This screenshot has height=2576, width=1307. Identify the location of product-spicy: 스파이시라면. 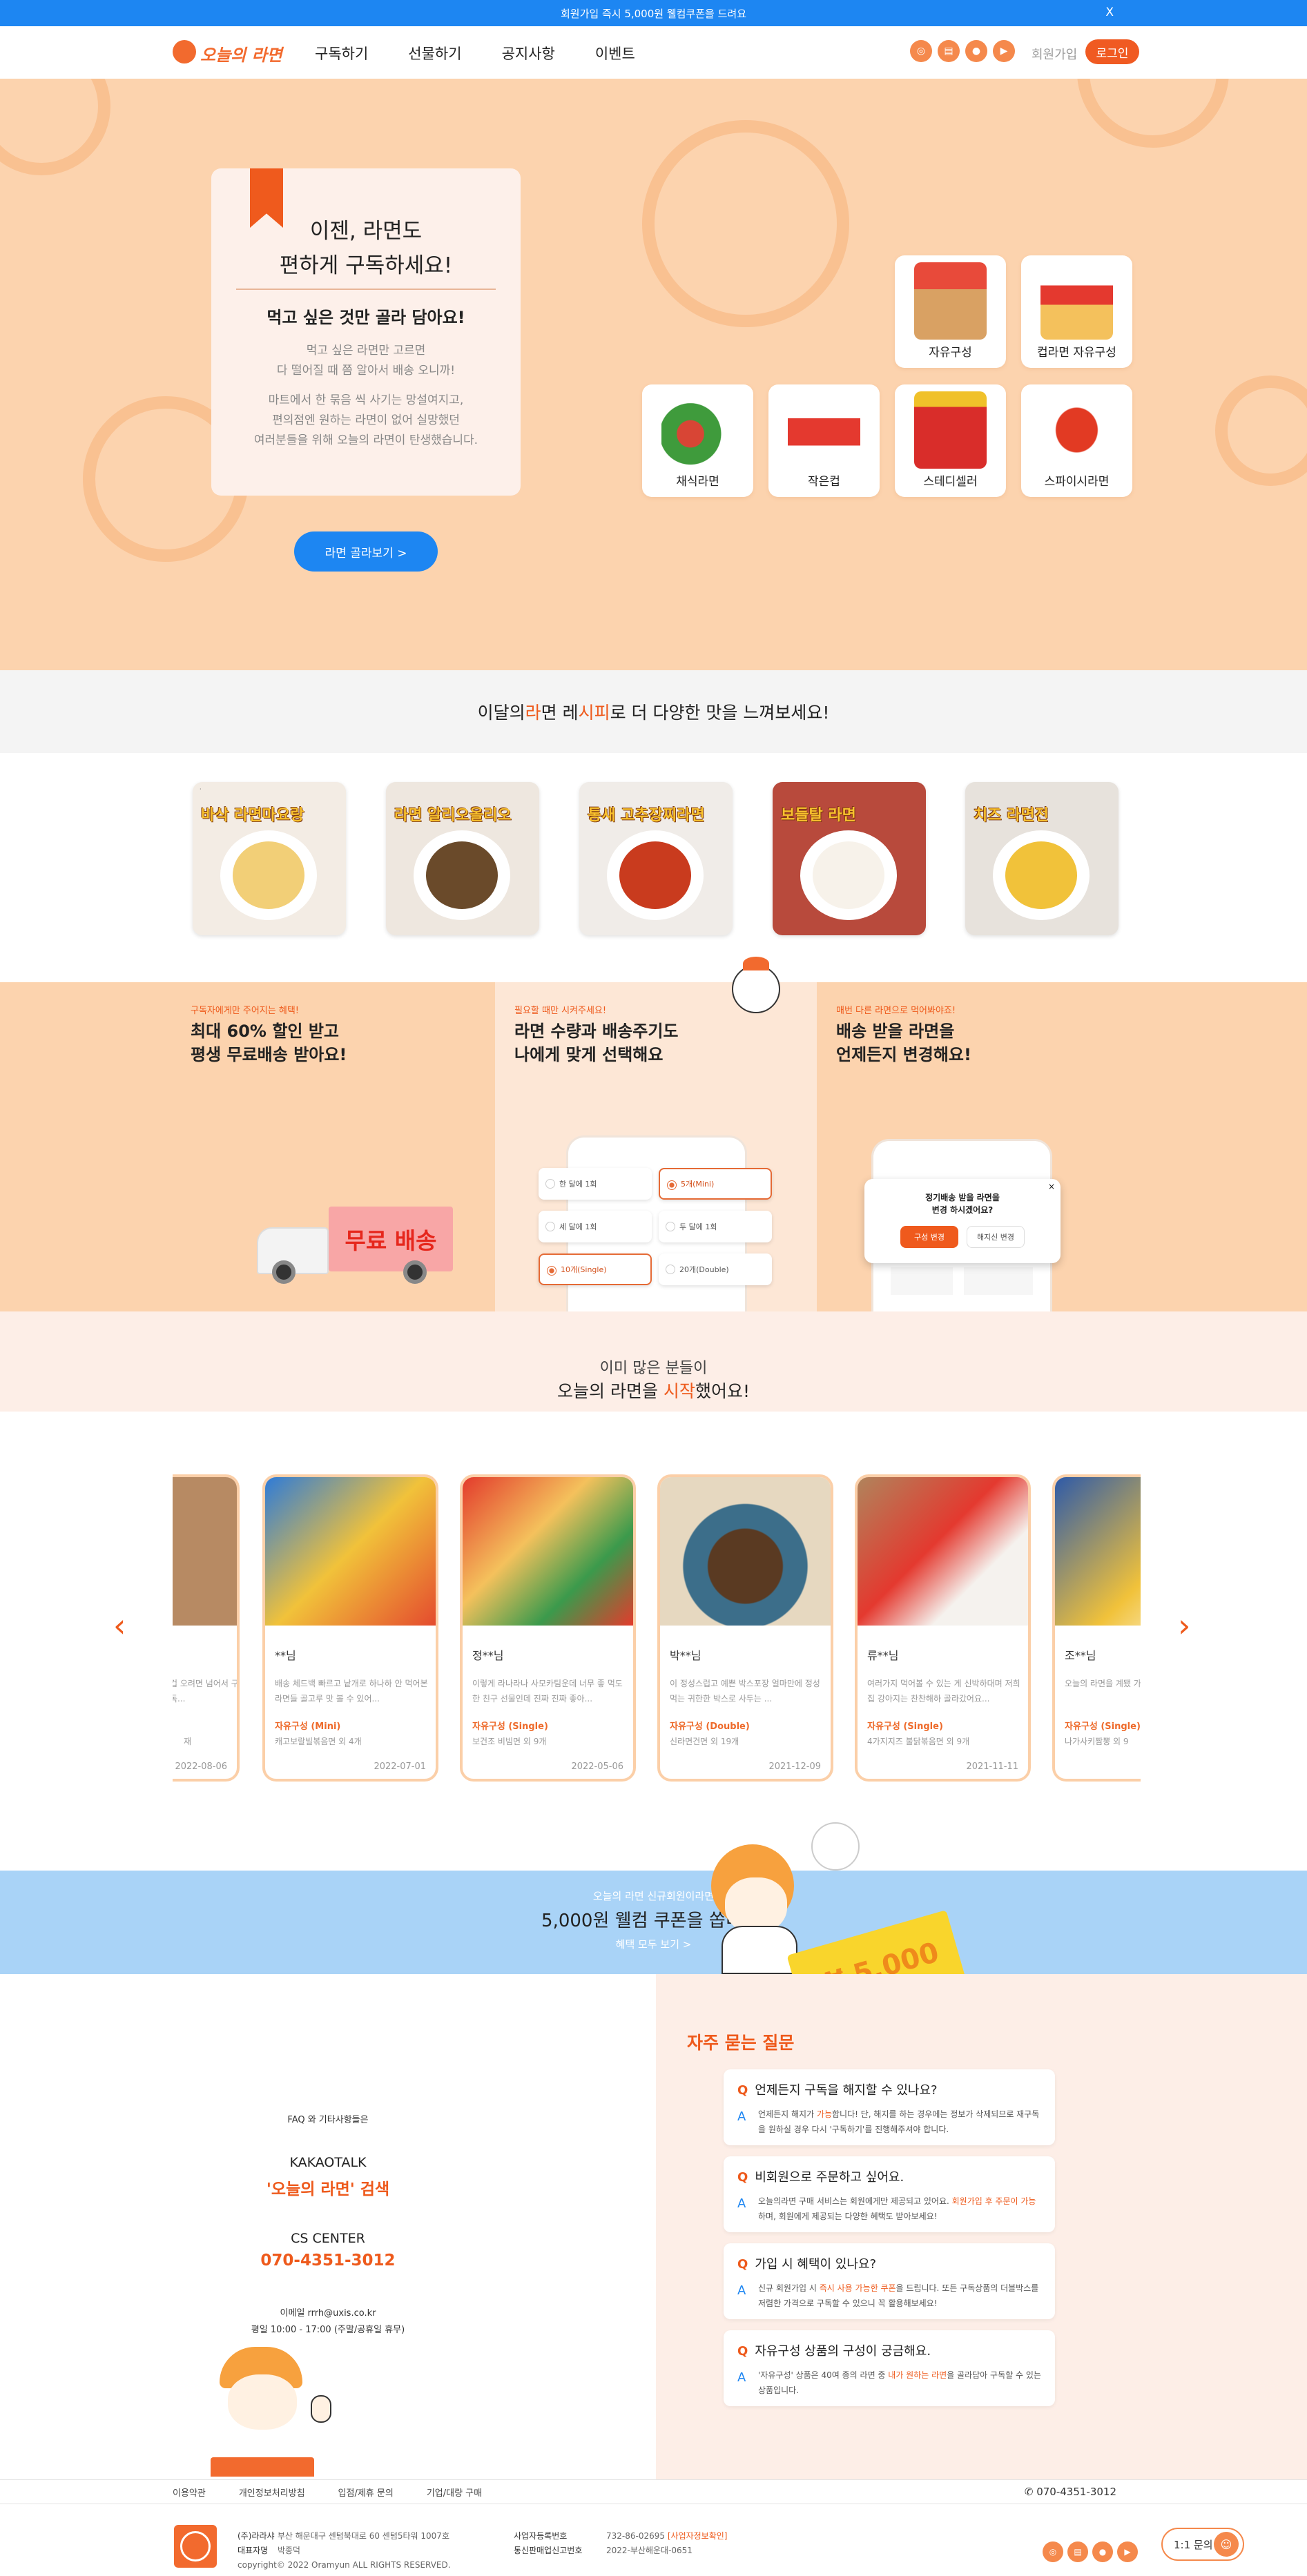
(1076, 440).